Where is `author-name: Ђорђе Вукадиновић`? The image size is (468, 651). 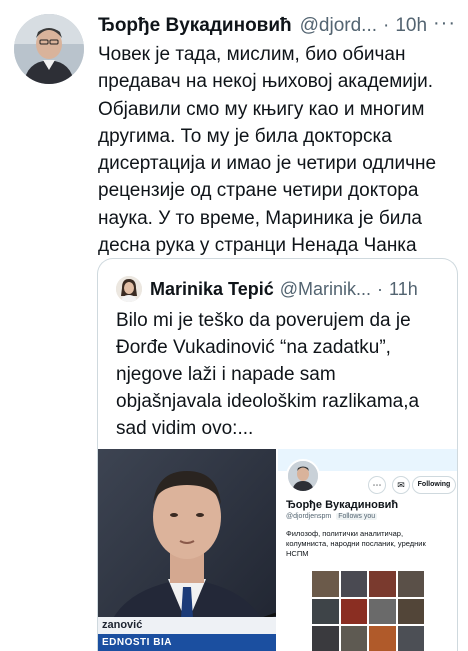 author-name: Ђорђе Вукадиновић is located at coordinates (195, 26).